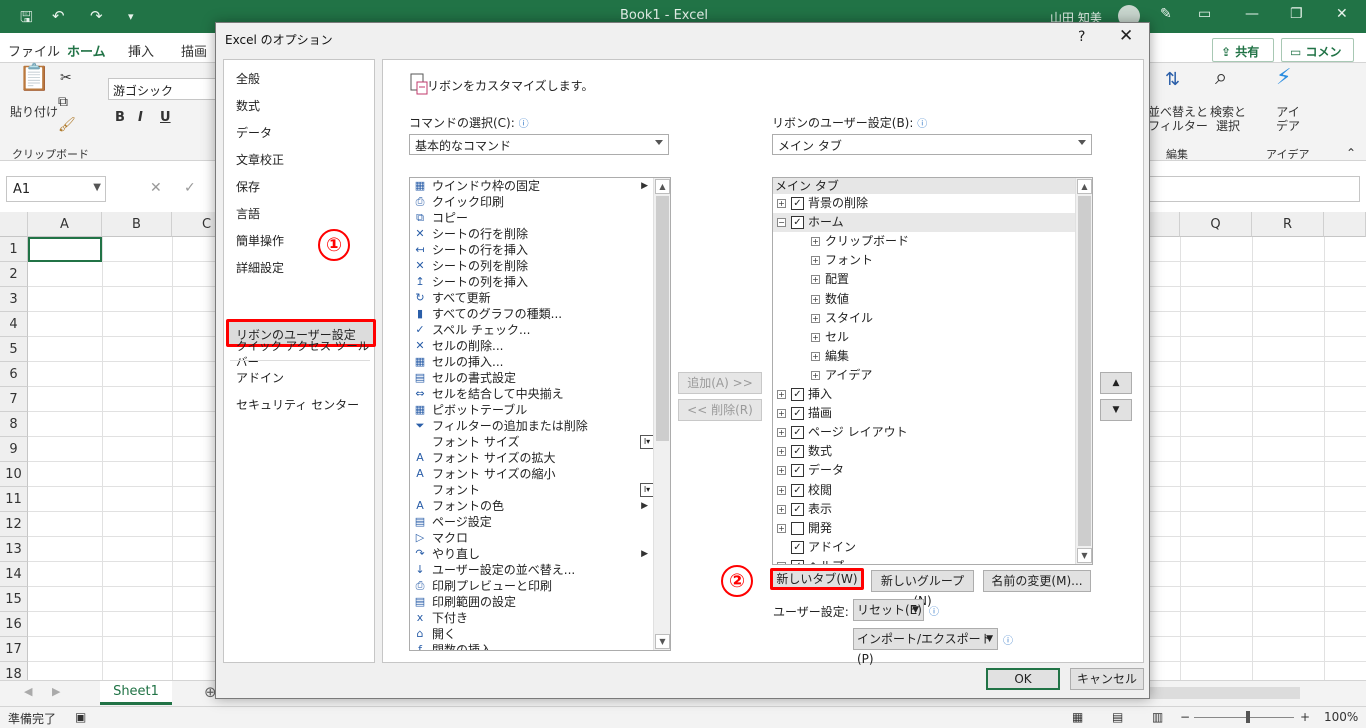  I want to click on nav-general: 全般, so click(248, 78).